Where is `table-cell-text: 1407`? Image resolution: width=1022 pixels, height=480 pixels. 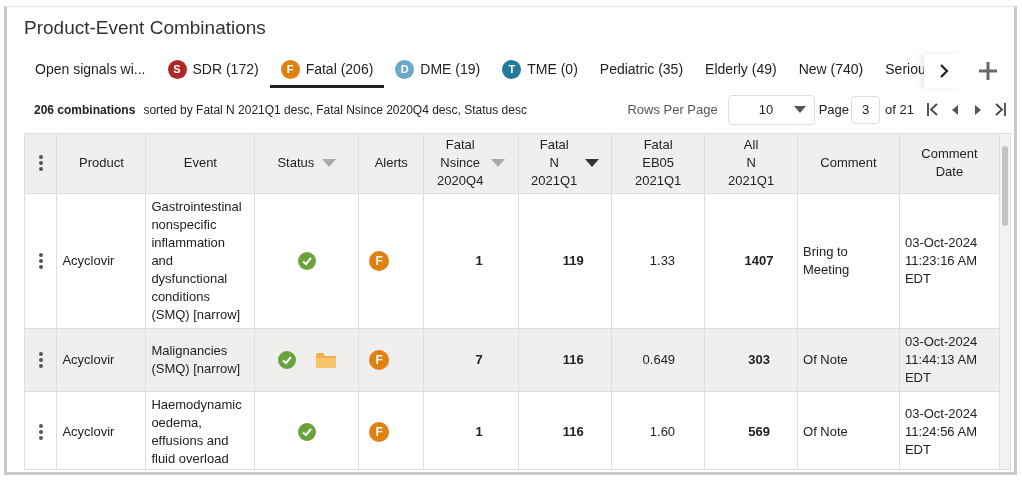
table-cell-text: 1407 is located at coordinates (759, 261).